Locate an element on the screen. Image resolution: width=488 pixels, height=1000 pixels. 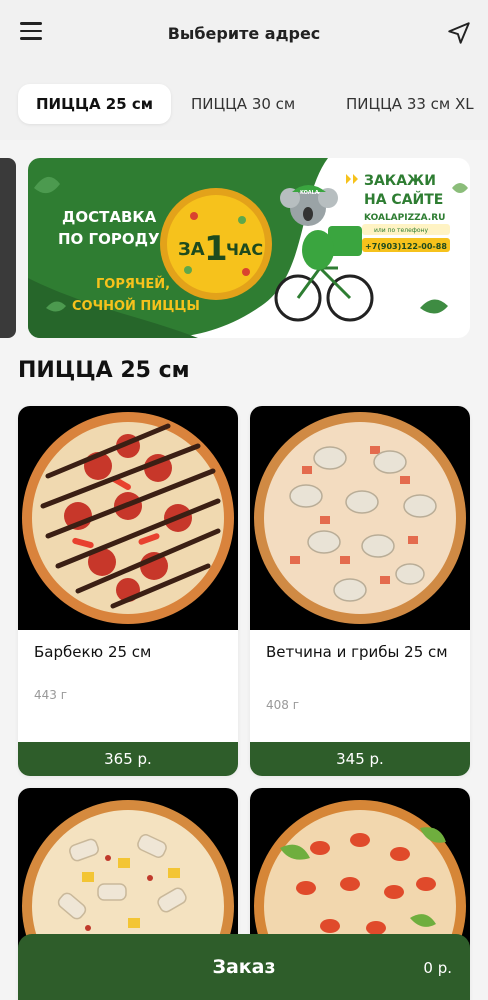
product-name: Ветчина и грибы 25 см is located at coordinates (357, 652).